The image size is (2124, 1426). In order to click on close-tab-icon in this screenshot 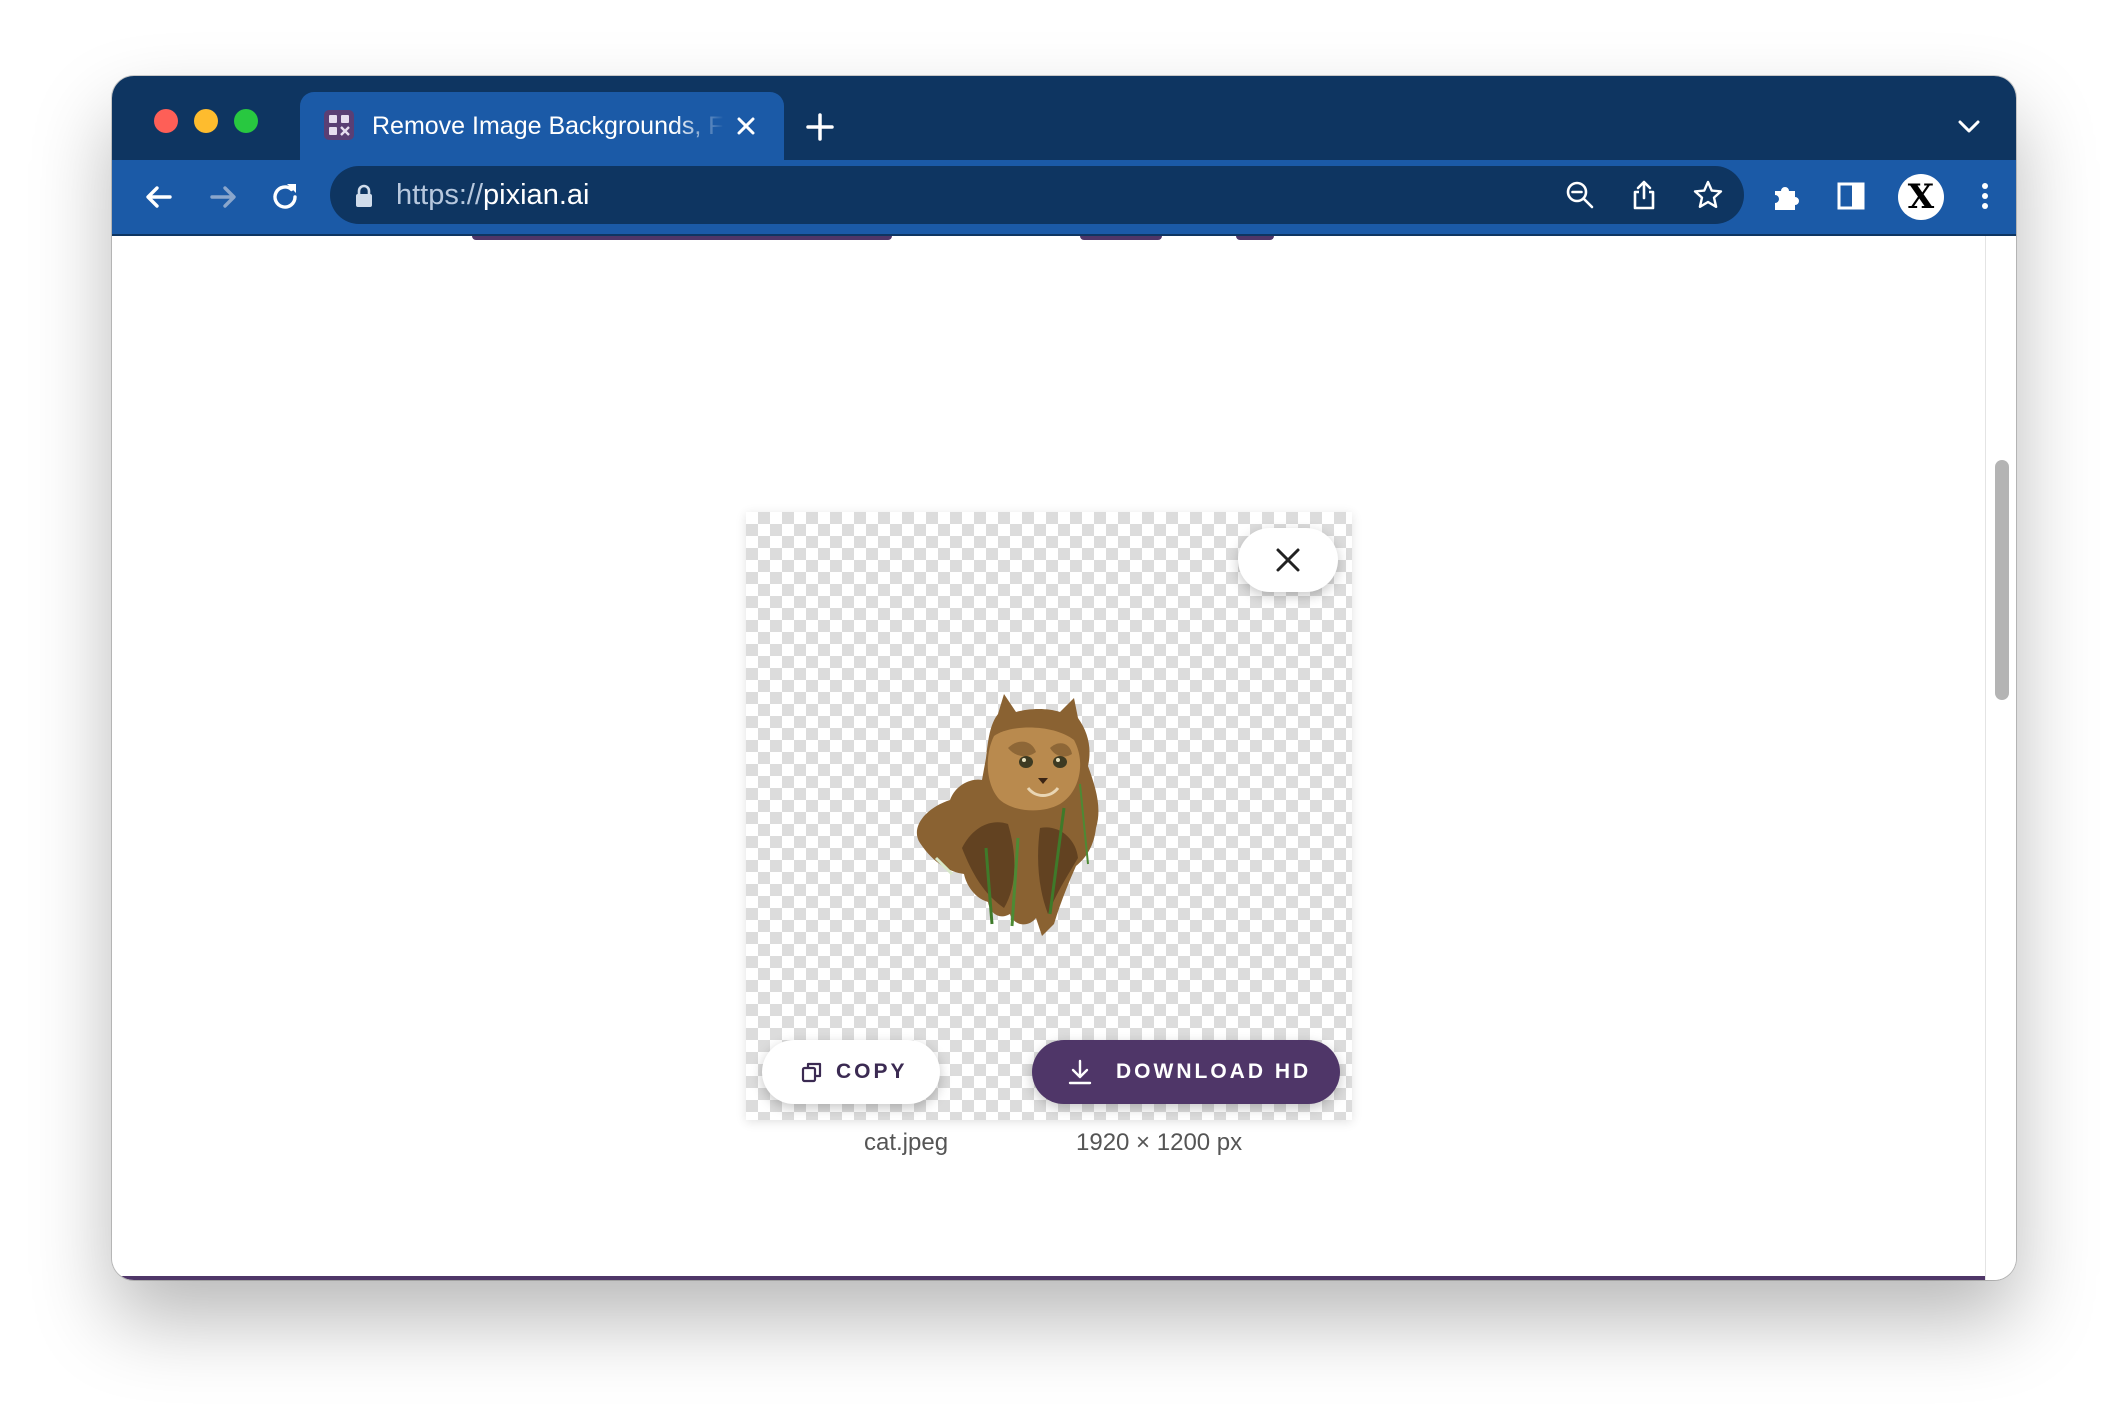, I will do `click(746, 126)`.